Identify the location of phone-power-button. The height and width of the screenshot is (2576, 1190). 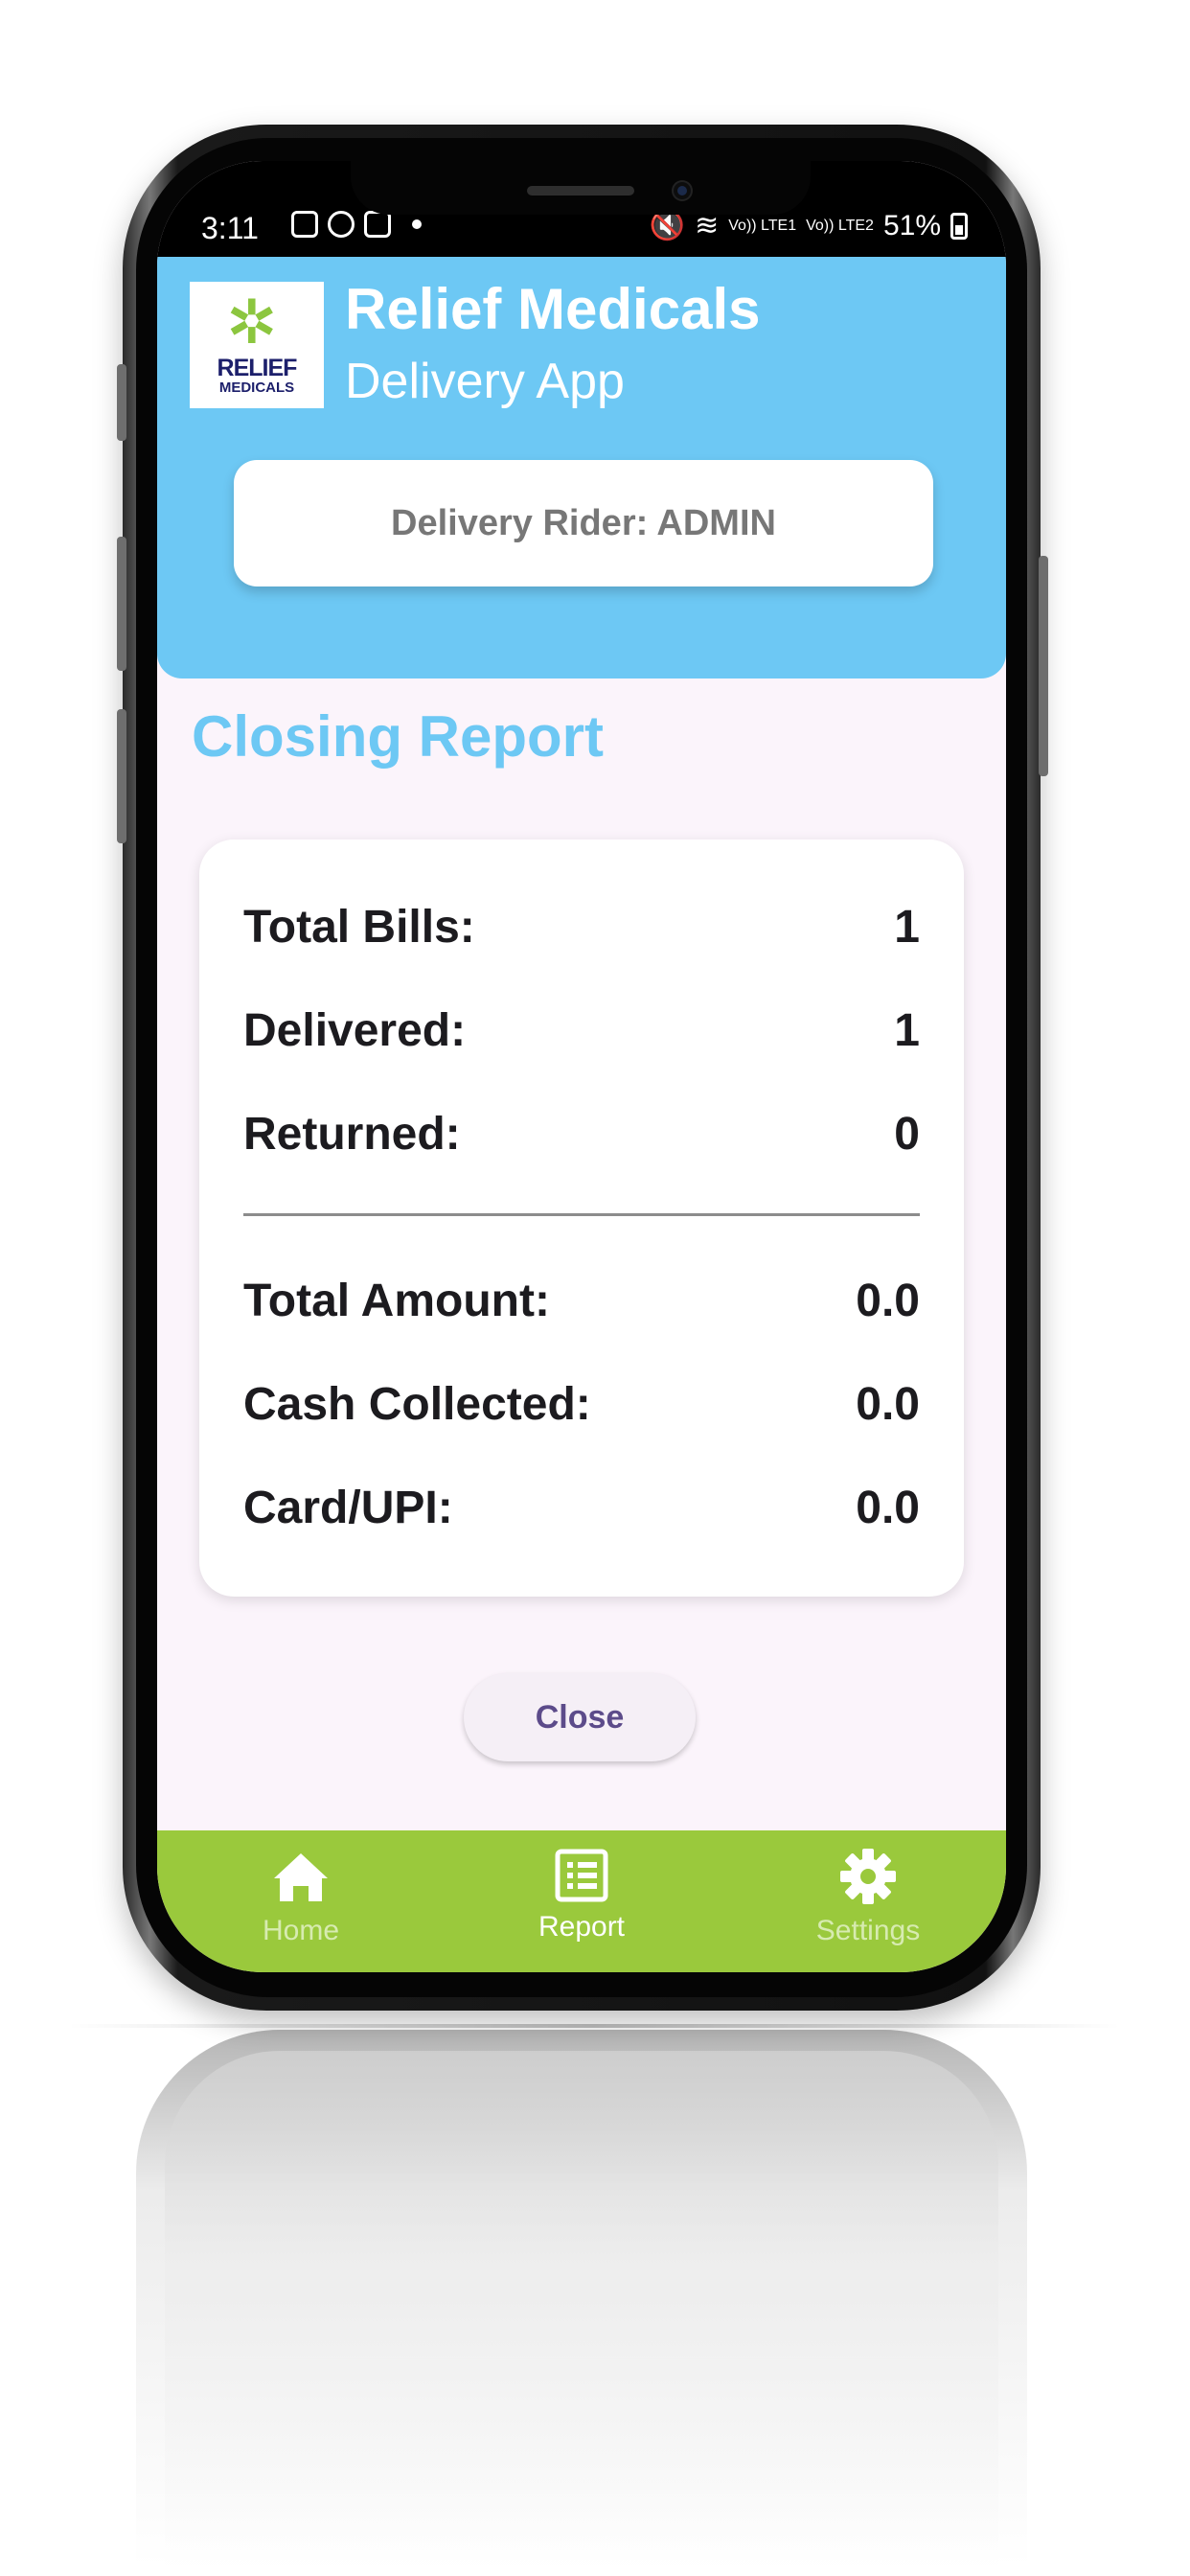
(1043, 666).